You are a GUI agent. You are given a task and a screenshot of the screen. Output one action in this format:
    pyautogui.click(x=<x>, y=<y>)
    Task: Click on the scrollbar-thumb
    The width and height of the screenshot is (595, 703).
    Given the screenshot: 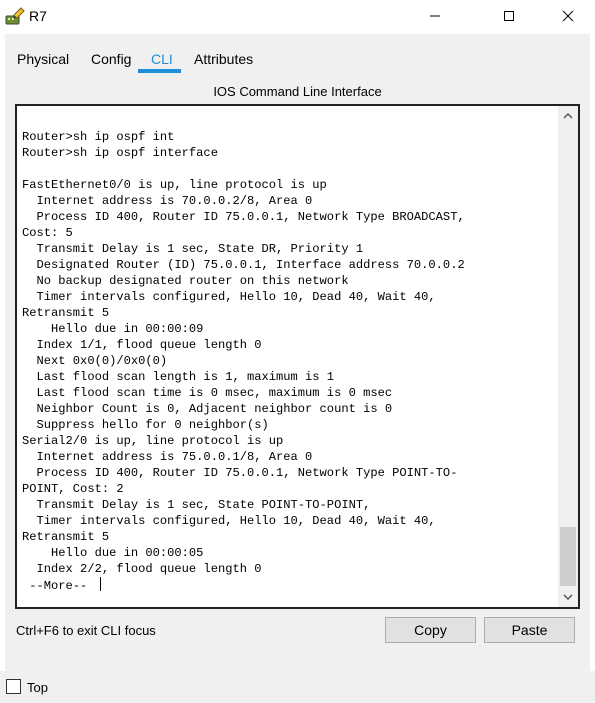 What is the action you would take?
    pyautogui.click(x=568, y=556)
    